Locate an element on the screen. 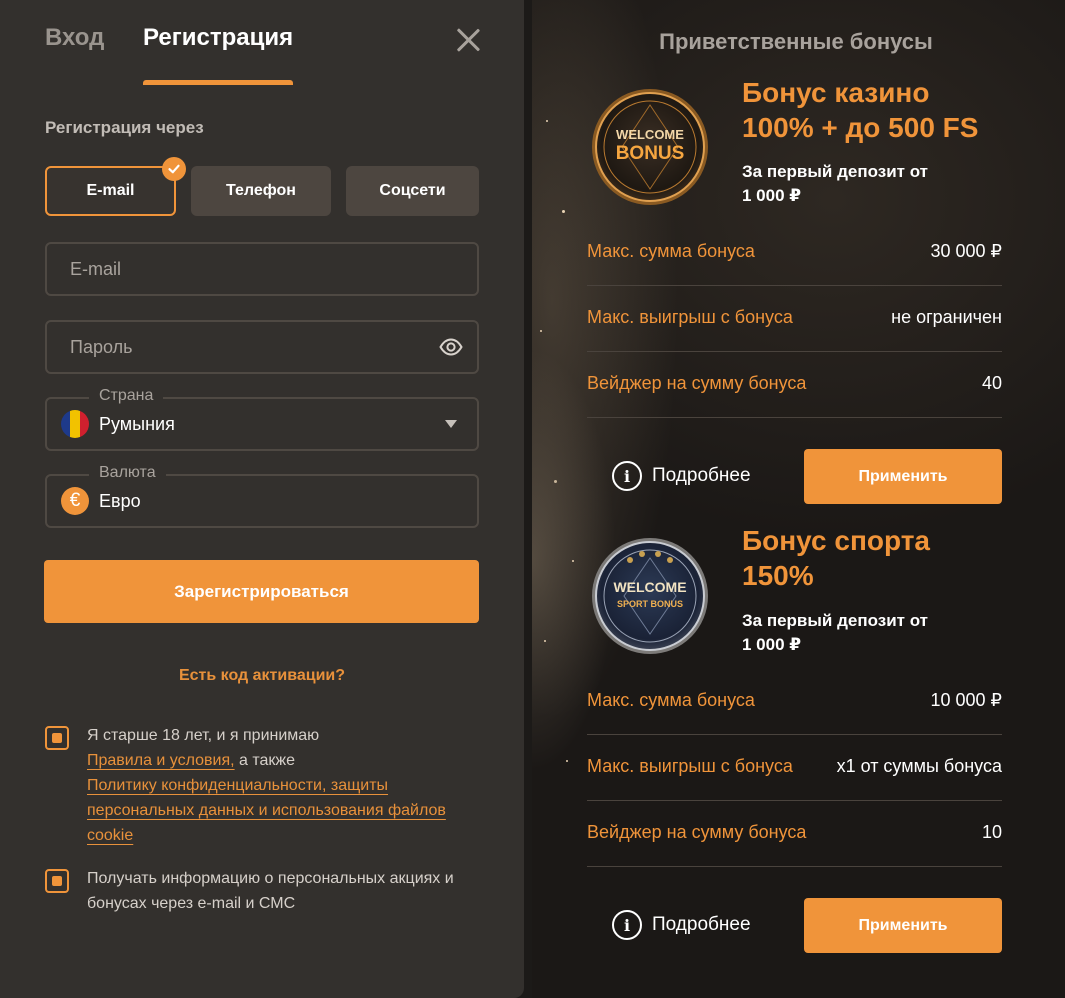  sport-bonus-title: Бонус спорта 150% is located at coordinates (836, 558).